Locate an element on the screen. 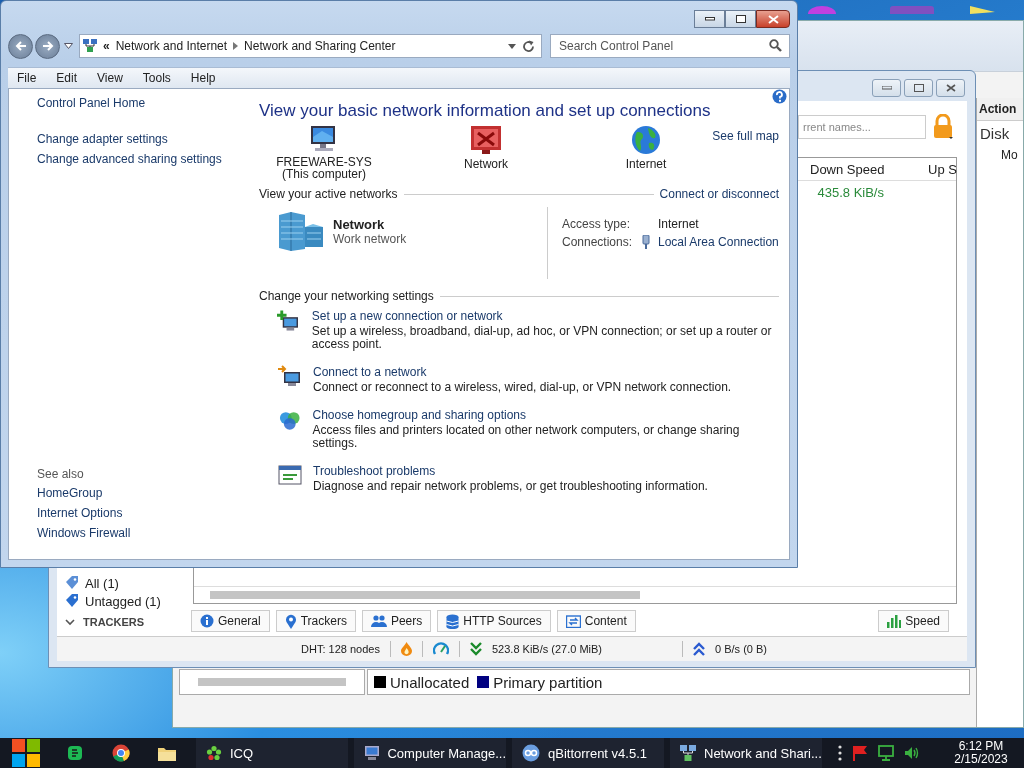  see-full-map-link: See full map is located at coordinates (745, 136).